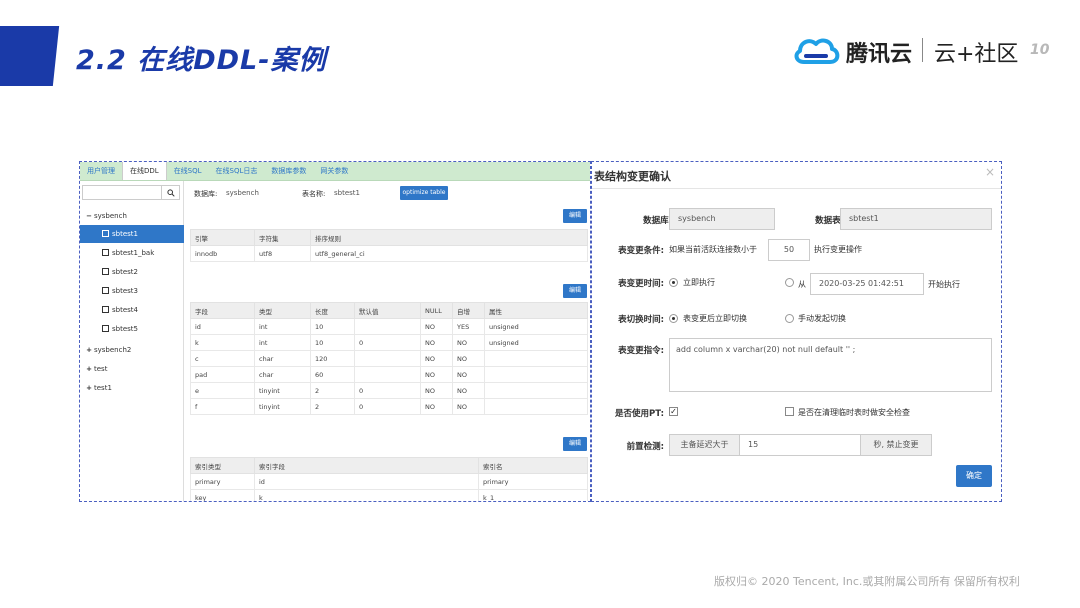 The height and width of the screenshot is (608, 1080). What do you see at coordinates (976, 54) in the screenshot?
I see `logo-subtext: 云+社区` at bounding box center [976, 54].